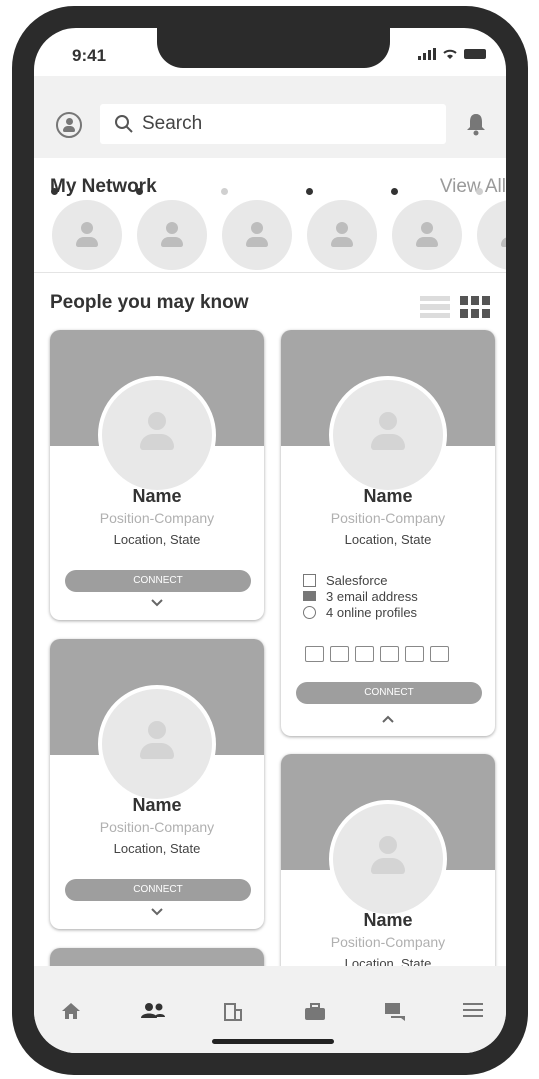 The height and width of the screenshot is (1079, 539). Describe the element at coordinates (475, 307) in the screenshot. I see `grid-view-icon` at that location.